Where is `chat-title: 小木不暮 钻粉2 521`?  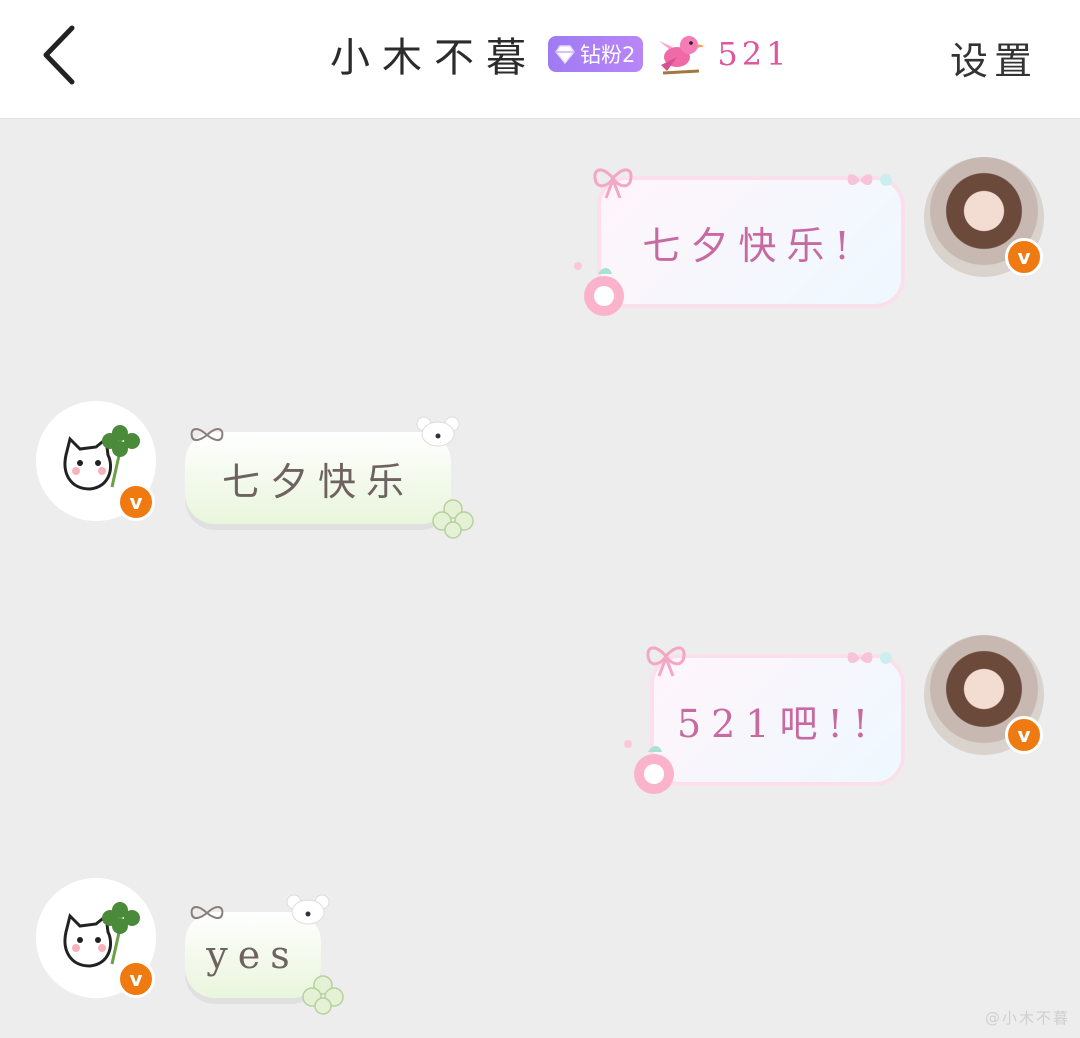
chat-title: 小木不暮 钻粉2 521 is located at coordinates (560, 54).